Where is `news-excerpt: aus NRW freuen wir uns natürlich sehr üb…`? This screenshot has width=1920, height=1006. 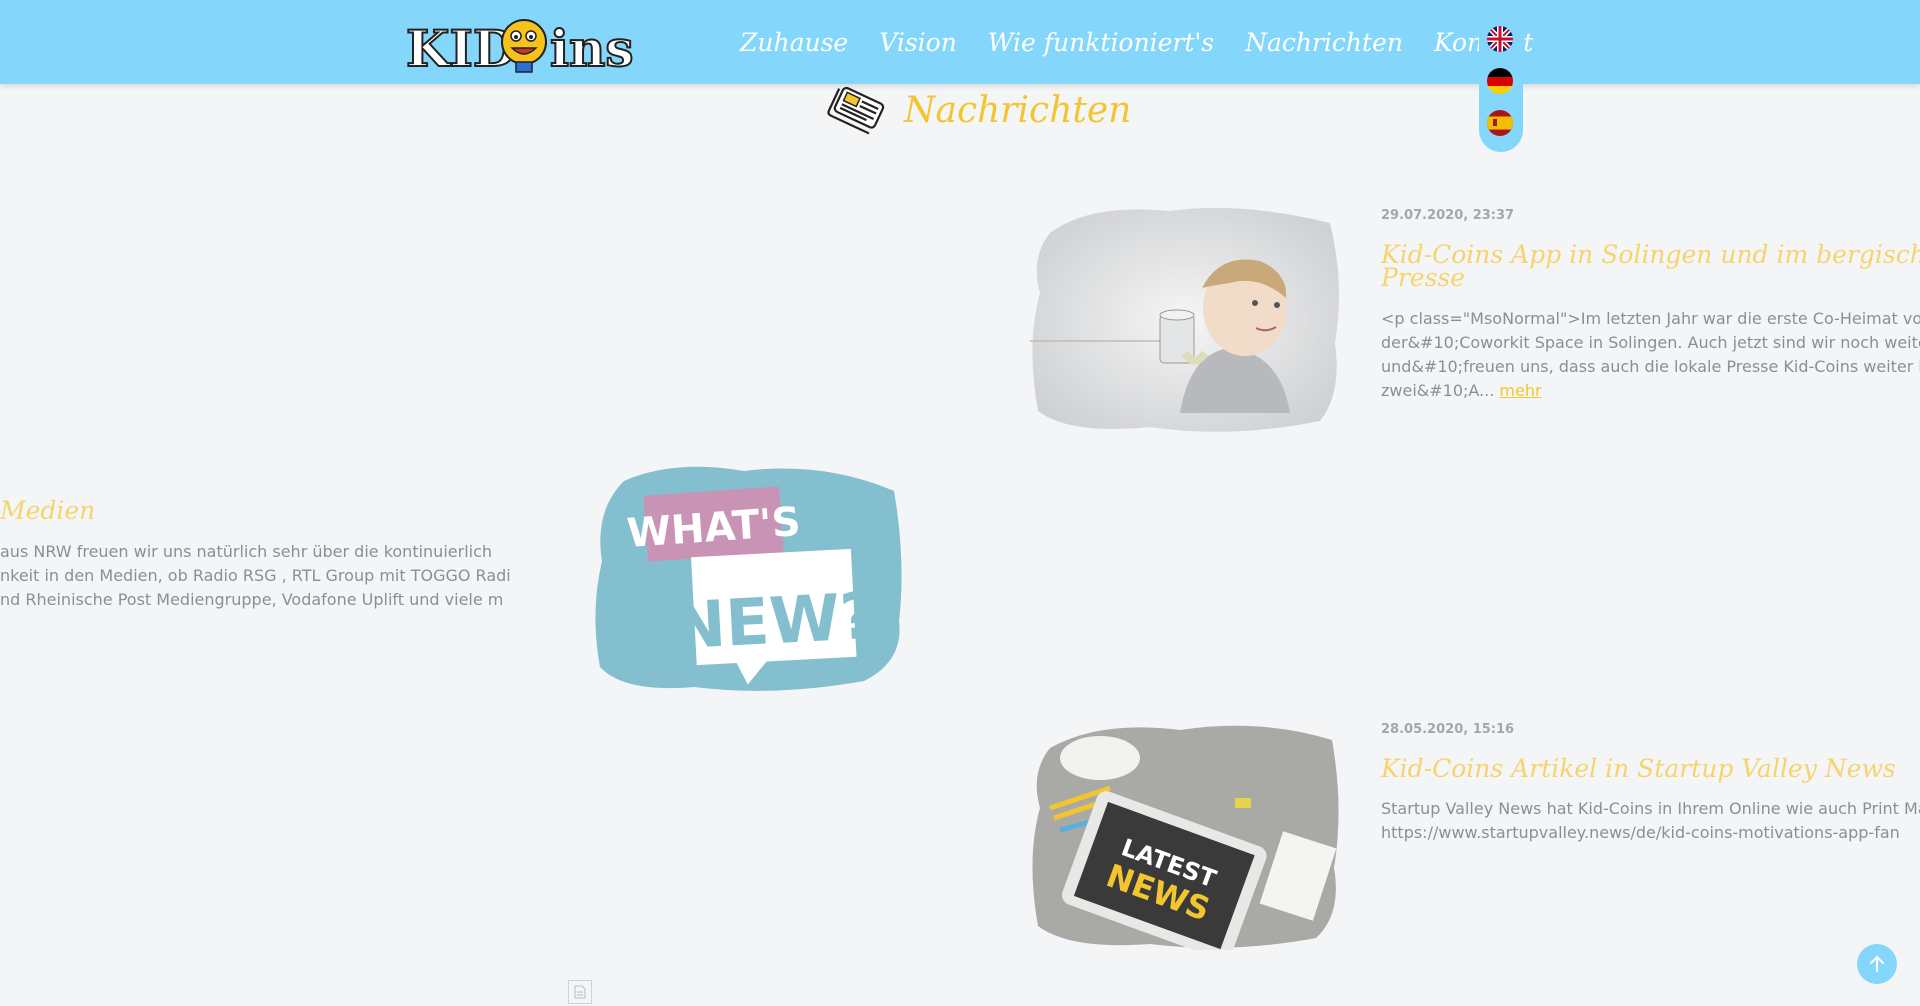
news-excerpt: aus NRW freuen wir uns natürlich sehr üb… is located at coordinates (255, 576).